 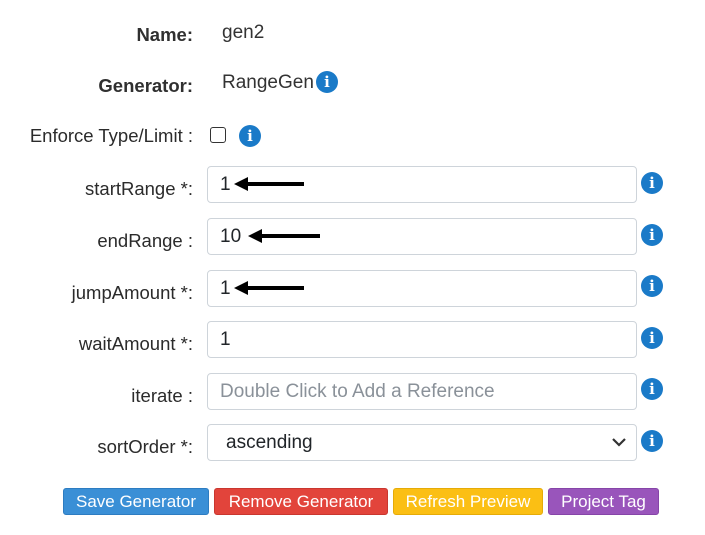 What do you see at coordinates (422, 339) in the screenshot?
I see `wait-amount-input: 1` at bounding box center [422, 339].